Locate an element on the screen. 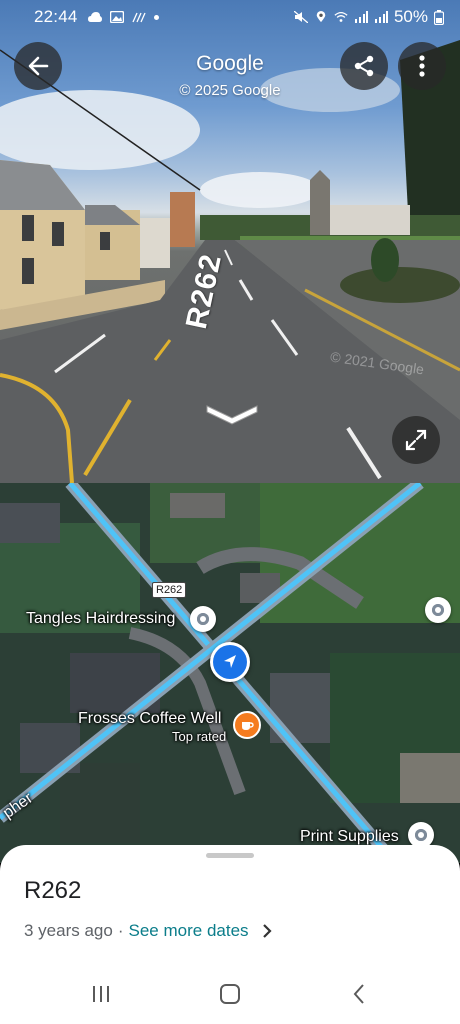  share-button is located at coordinates (364, 66).